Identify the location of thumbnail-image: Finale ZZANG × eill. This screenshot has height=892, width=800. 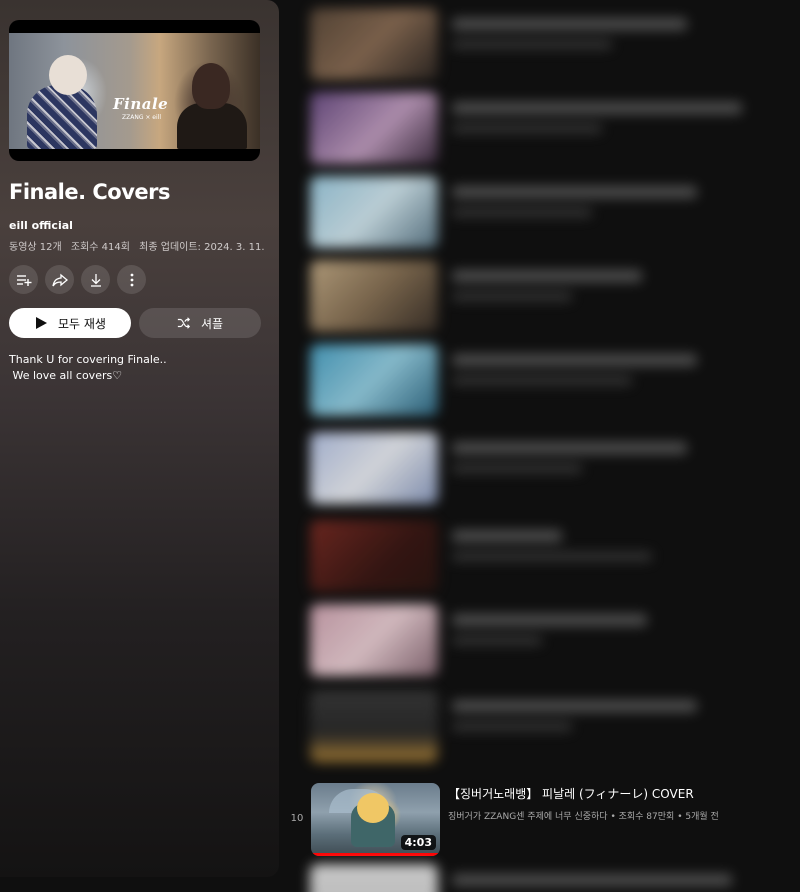
(134, 91).